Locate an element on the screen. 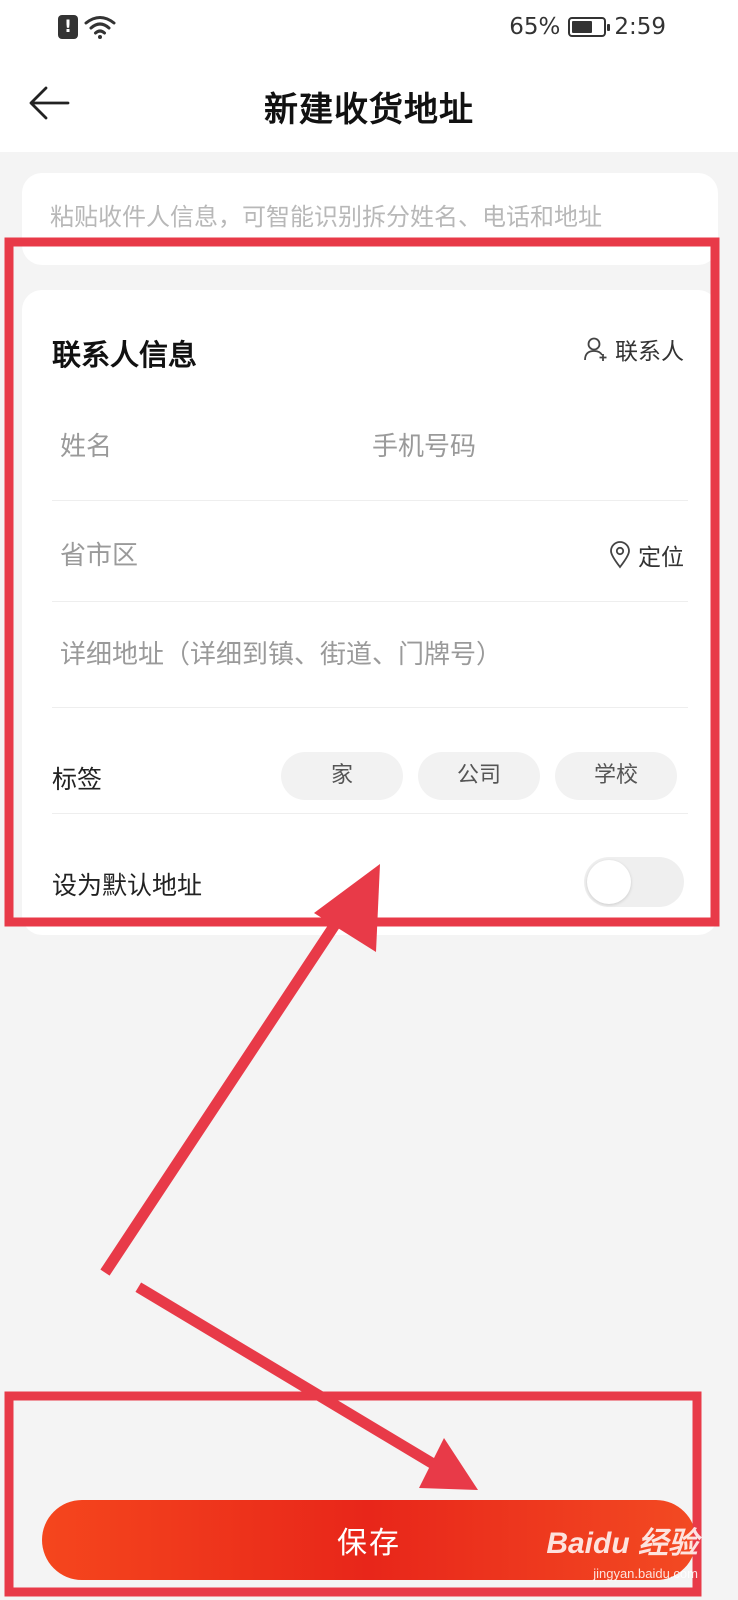  default-address-toggle is located at coordinates (634, 882).